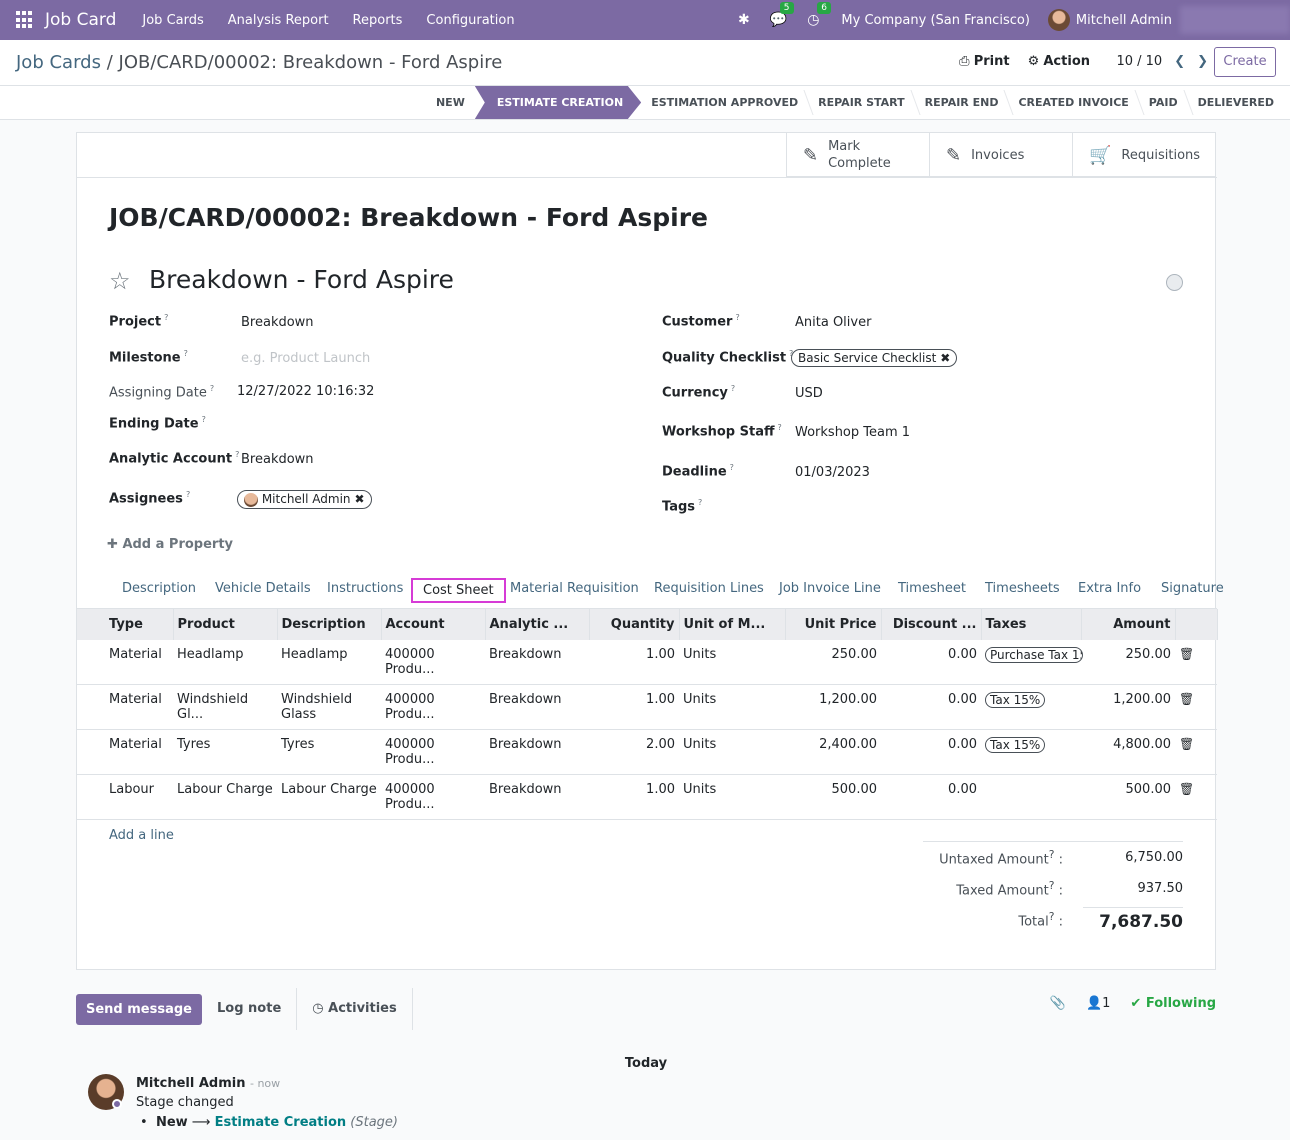 The height and width of the screenshot is (1140, 1290). I want to click on stage-paid: PAID, so click(1163, 102).